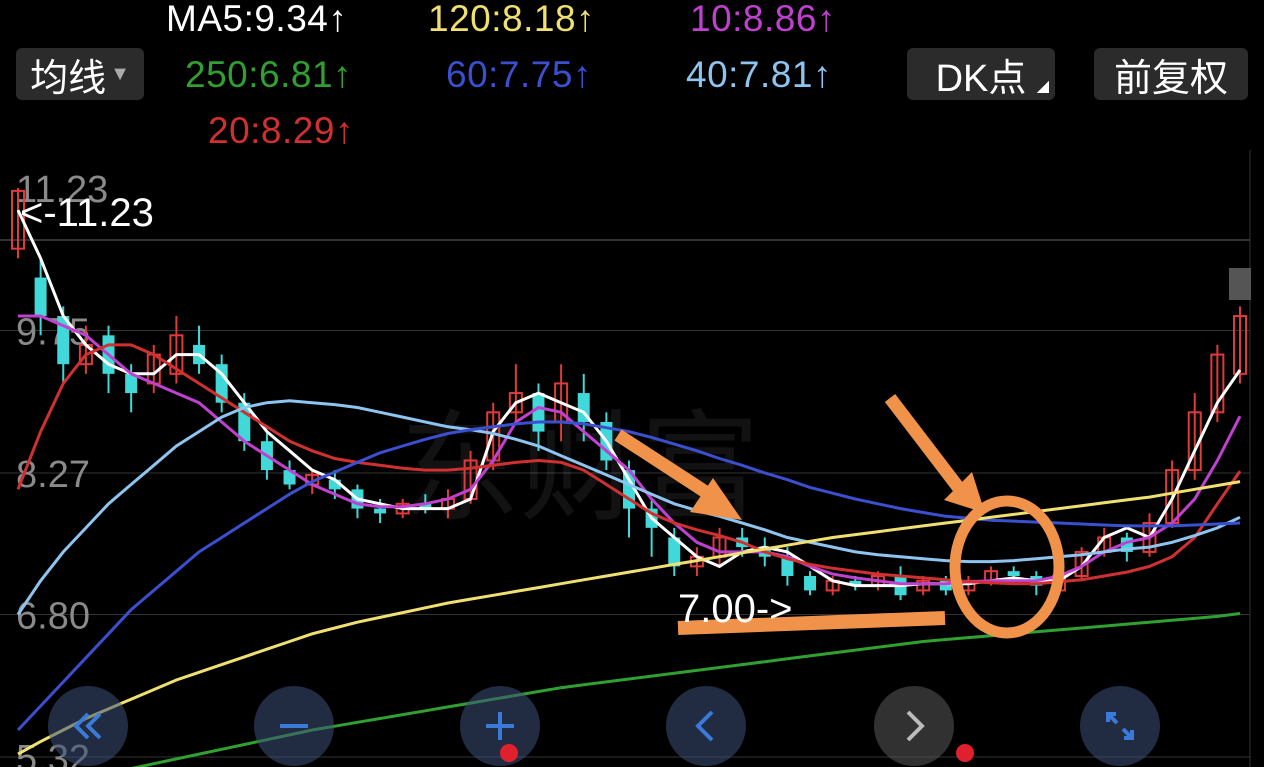 The height and width of the screenshot is (767, 1264). Describe the element at coordinates (1120, 726) in the screenshot. I see `expand-icon` at that location.